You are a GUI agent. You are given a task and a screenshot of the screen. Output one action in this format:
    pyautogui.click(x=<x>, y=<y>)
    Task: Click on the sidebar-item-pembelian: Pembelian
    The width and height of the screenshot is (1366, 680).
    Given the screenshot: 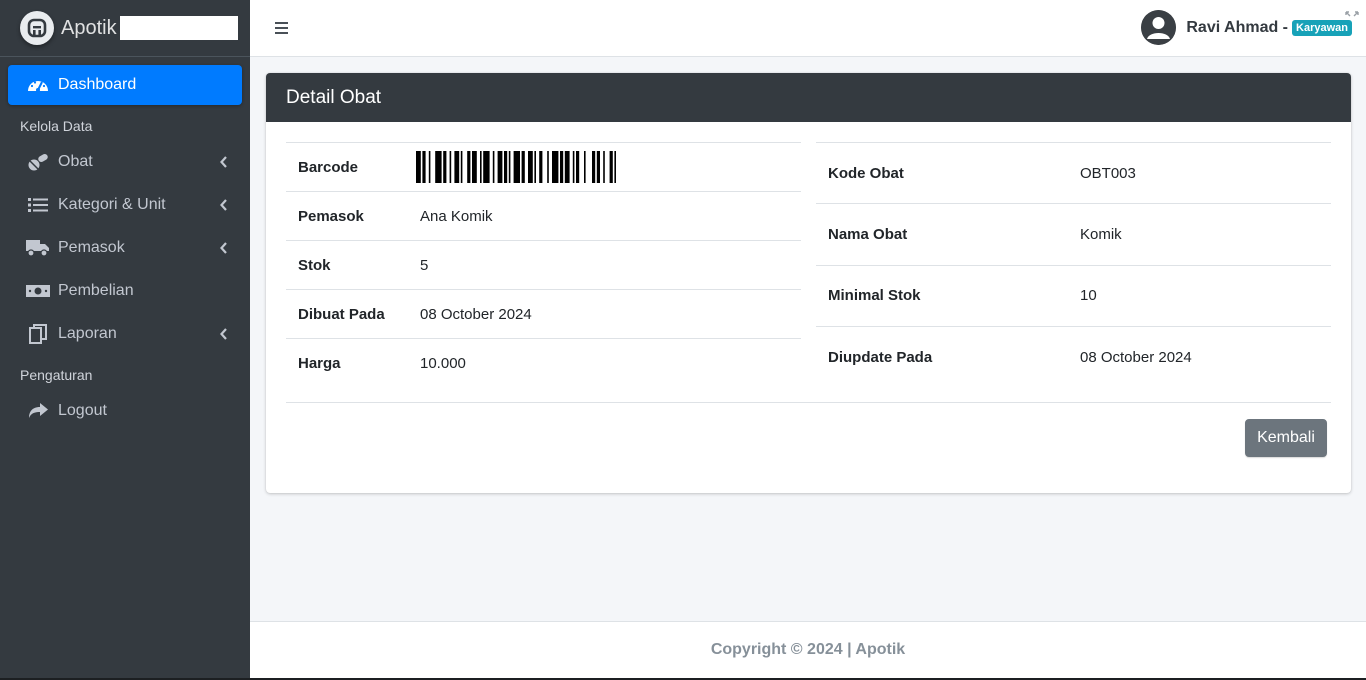 What is the action you would take?
    pyautogui.click(x=125, y=291)
    